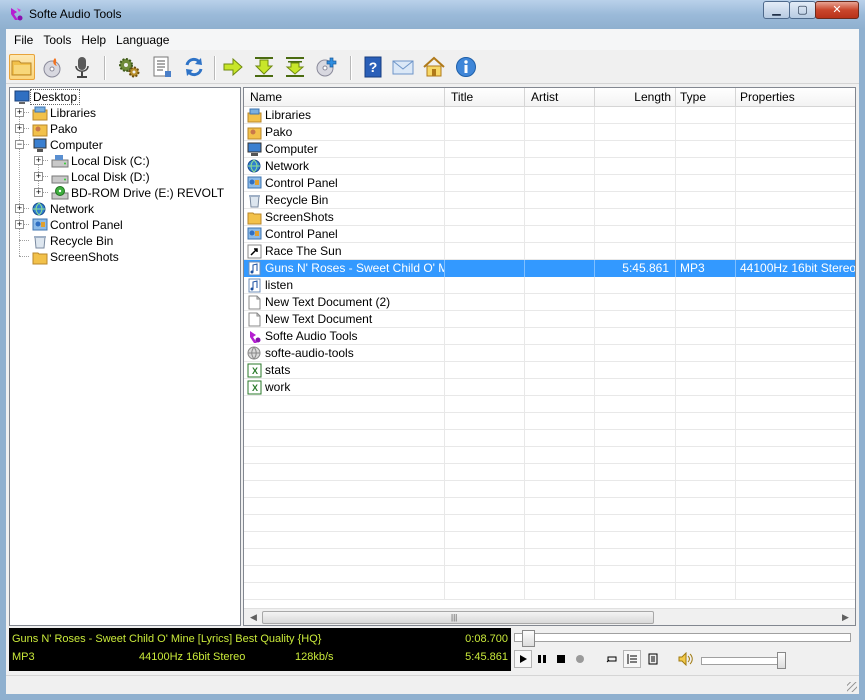 The image size is (865, 700). What do you see at coordinates (686, 659) in the screenshot?
I see `volume-button` at bounding box center [686, 659].